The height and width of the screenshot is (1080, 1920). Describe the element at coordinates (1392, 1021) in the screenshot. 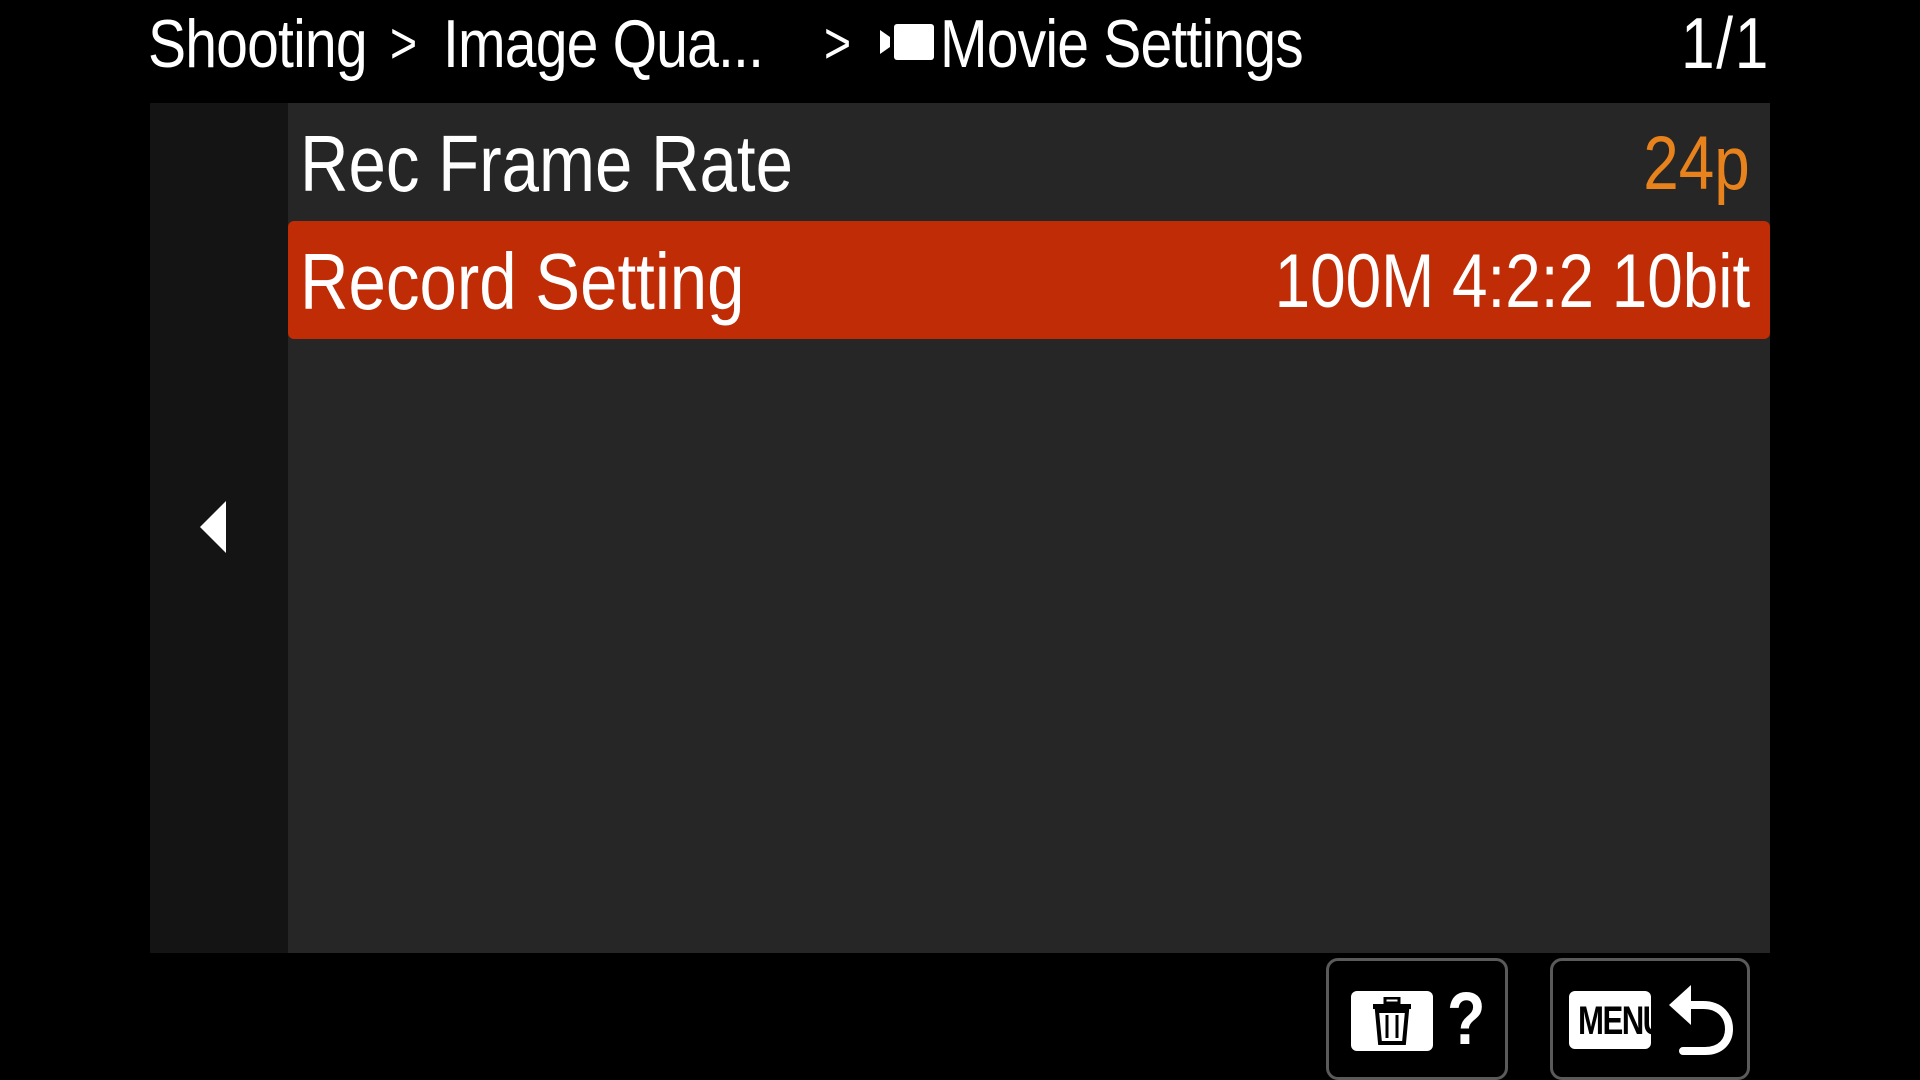

I see `trash-icon` at that location.